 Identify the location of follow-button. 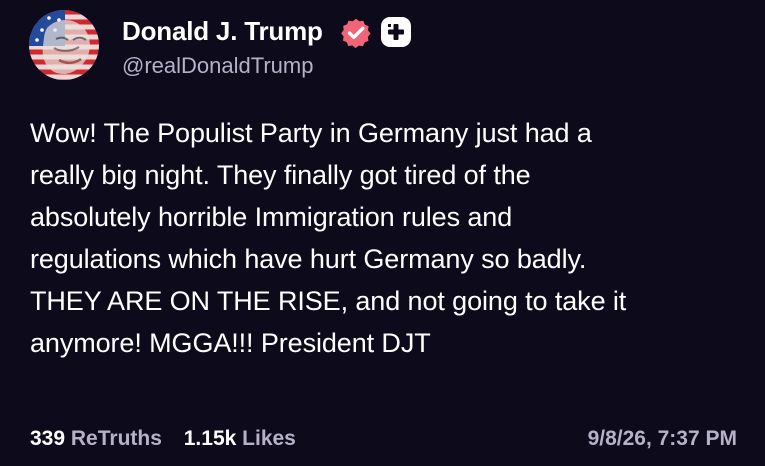
(396, 32).